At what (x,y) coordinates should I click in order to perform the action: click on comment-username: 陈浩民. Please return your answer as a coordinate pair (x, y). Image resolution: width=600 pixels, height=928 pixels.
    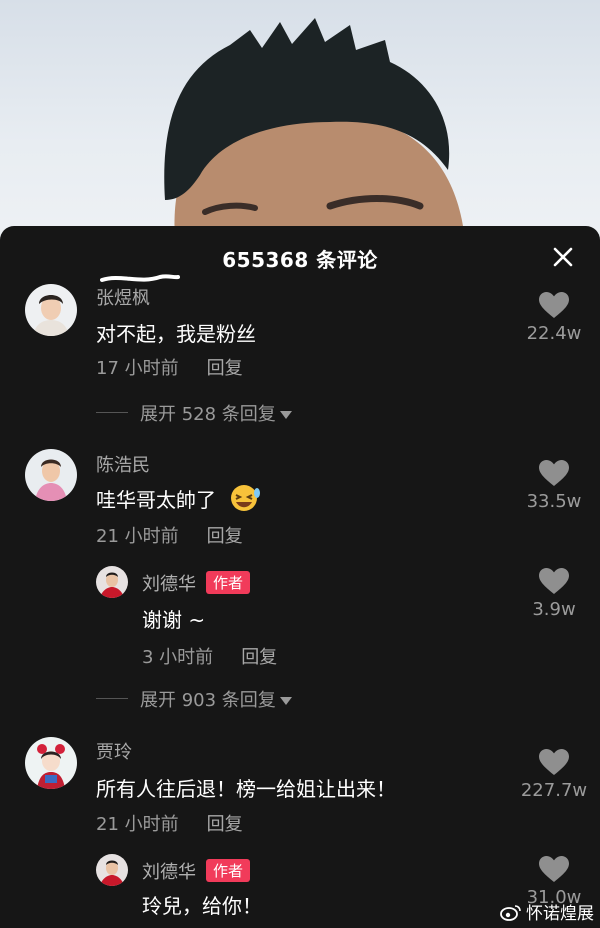
    Looking at the image, I should click on (123, 464).